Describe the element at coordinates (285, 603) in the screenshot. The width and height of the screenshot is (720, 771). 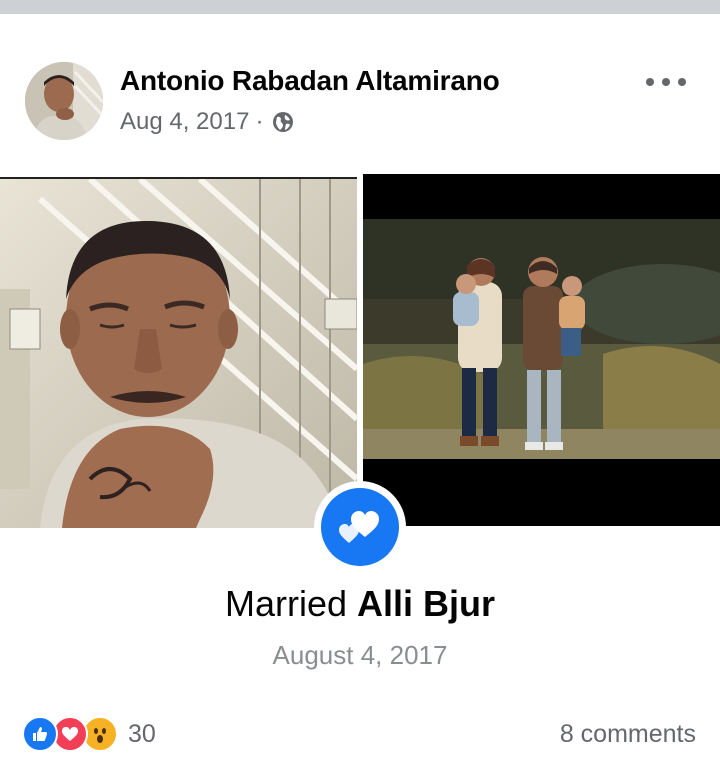
I see `life-event-type: Married` at that location.